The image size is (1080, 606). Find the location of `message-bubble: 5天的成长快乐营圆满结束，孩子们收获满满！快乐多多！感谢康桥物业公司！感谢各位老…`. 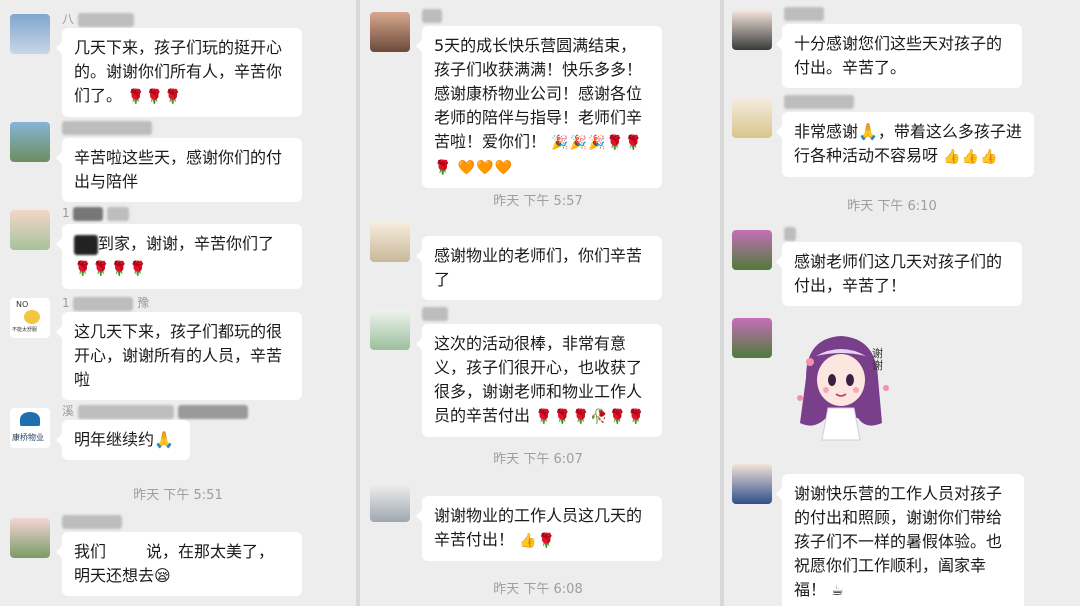

message-bubble: 5天的成长快乐营圆满结束，孩子们收获满满！快乐多多！感谢康桥物业公司！感谢各位老… is located at coordinates (539, 107).